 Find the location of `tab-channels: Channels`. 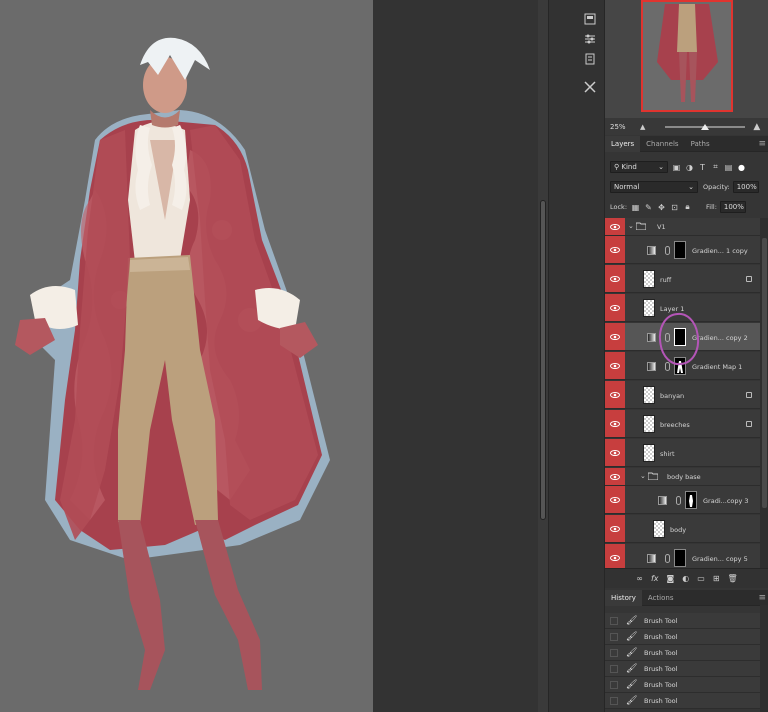

tab-channels: Channels is located at coordinates (662, 144).